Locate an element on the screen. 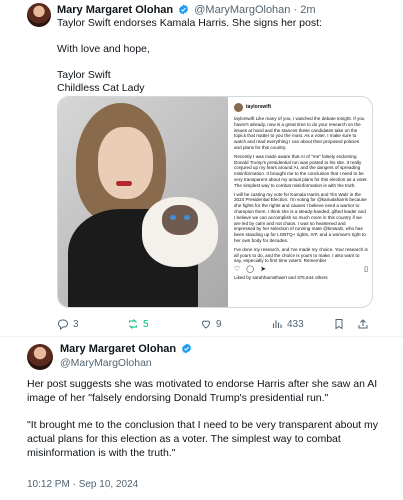 The image size is (403, 500). reply-icon is located at coordinates (63, 324).